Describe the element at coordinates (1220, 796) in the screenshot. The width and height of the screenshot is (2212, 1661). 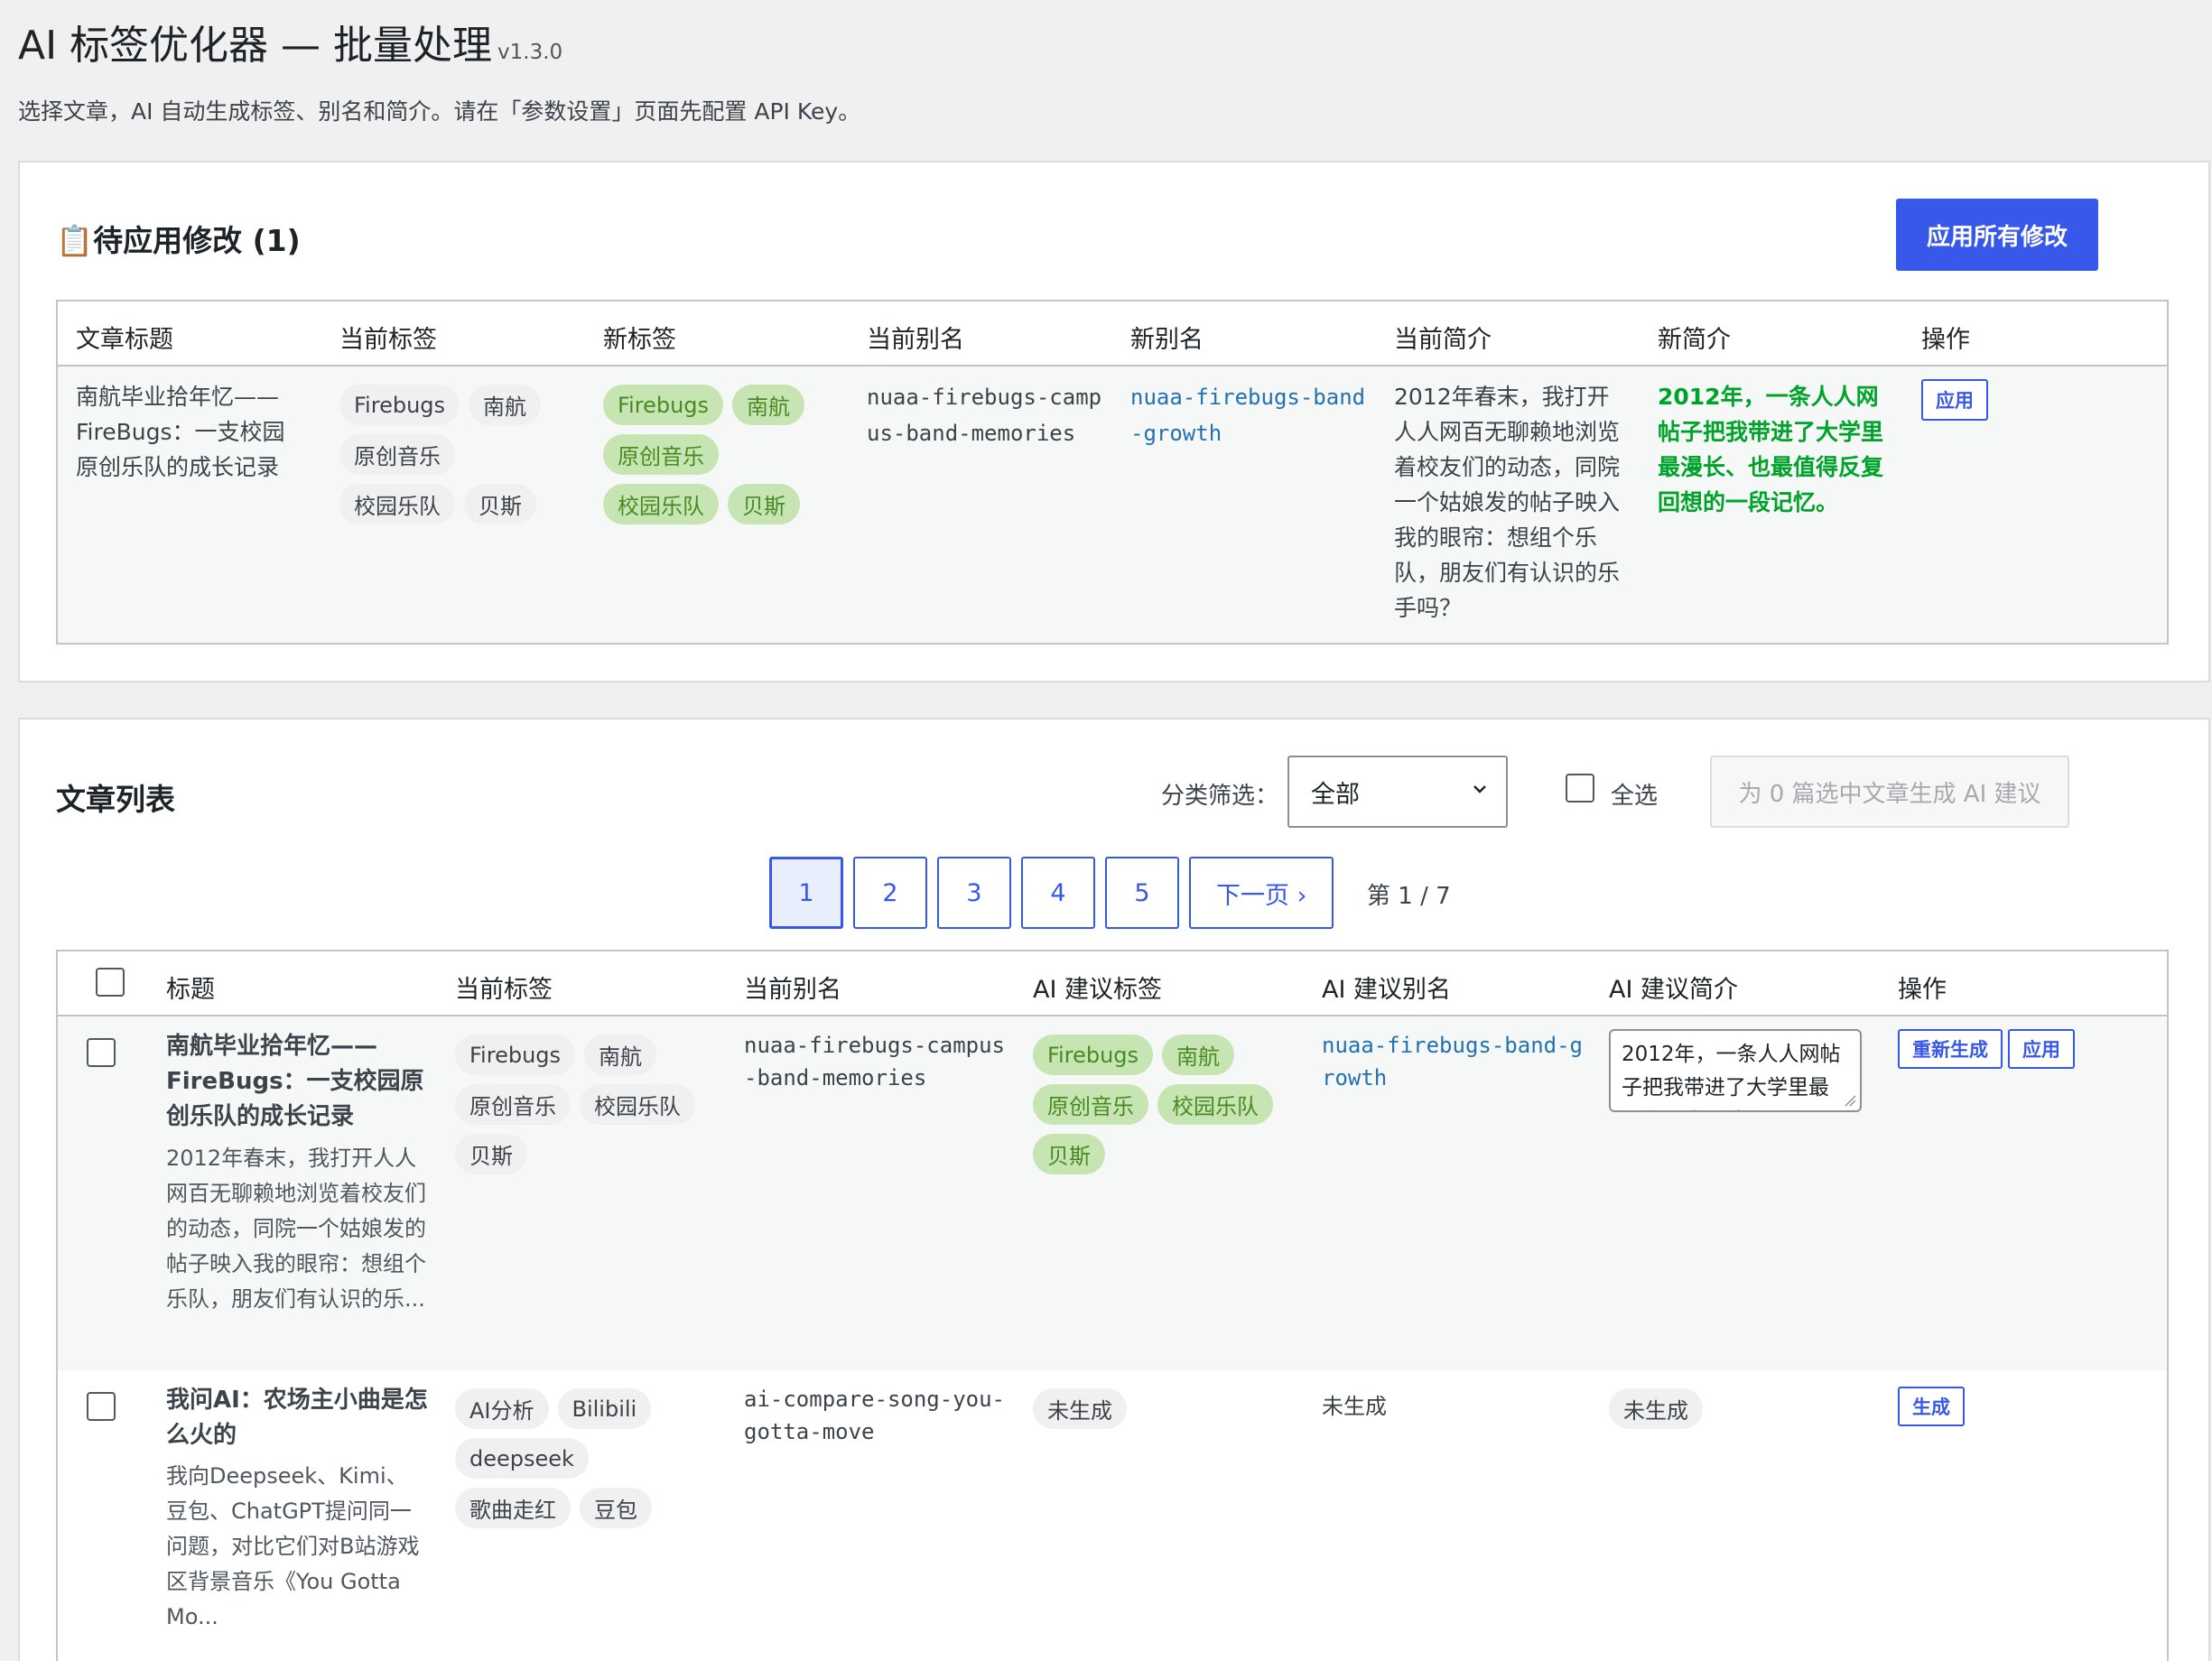
I see `category-filter-label: 分类筛选：` at that location.